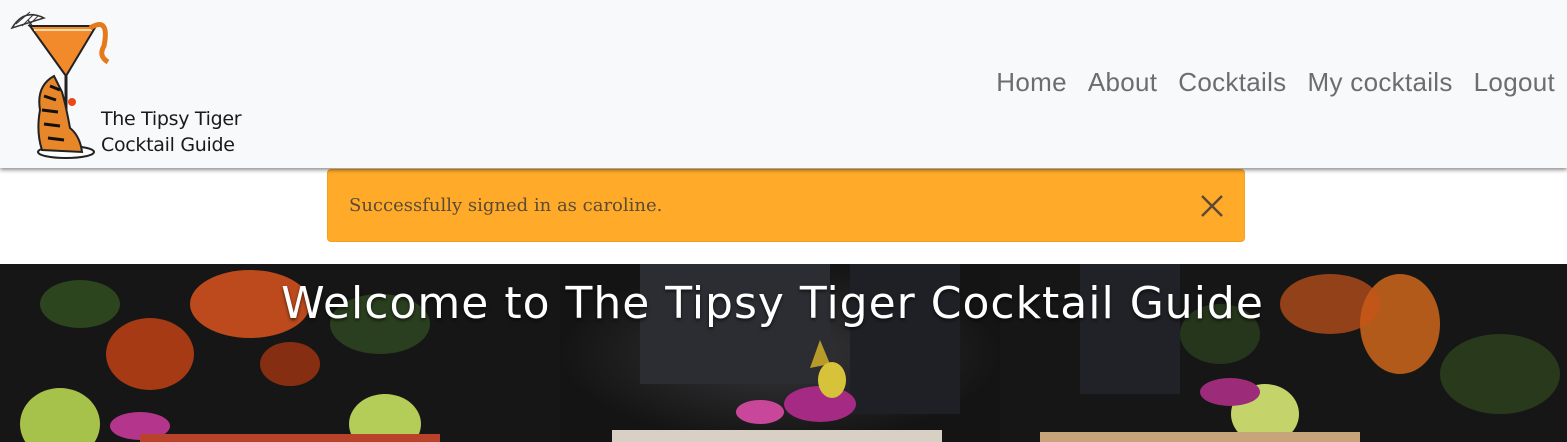  I want to click on nav-my-cocktails: My cocktails, so click(1379, 82).